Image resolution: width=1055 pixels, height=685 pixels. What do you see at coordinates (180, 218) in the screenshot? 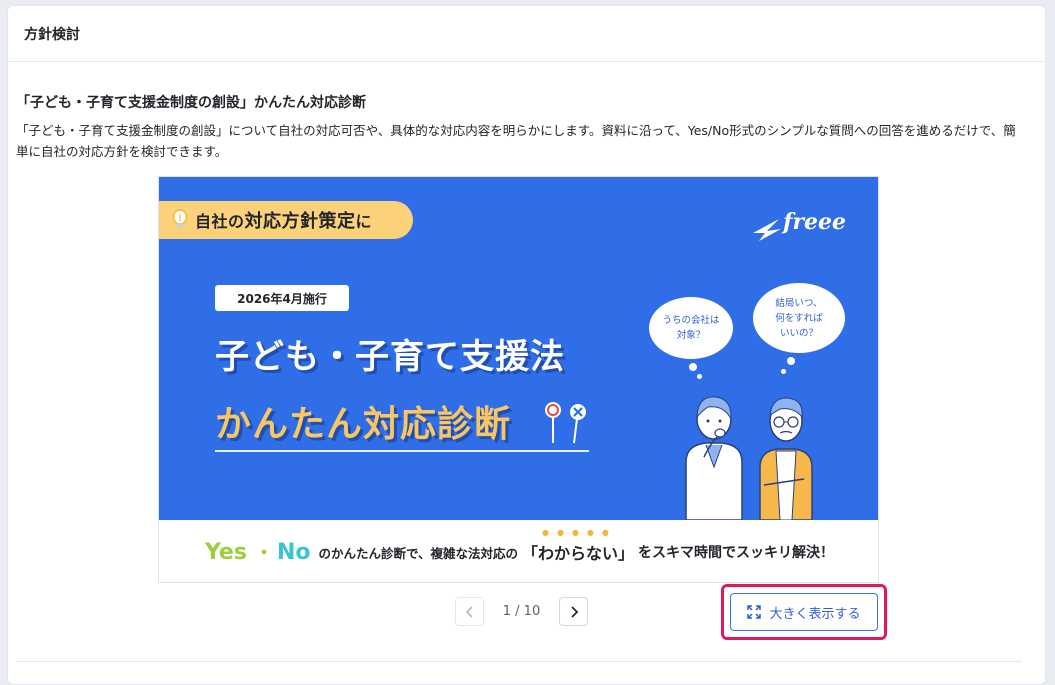
I see `lightbulb-icon` at bounding box center [180, 218].